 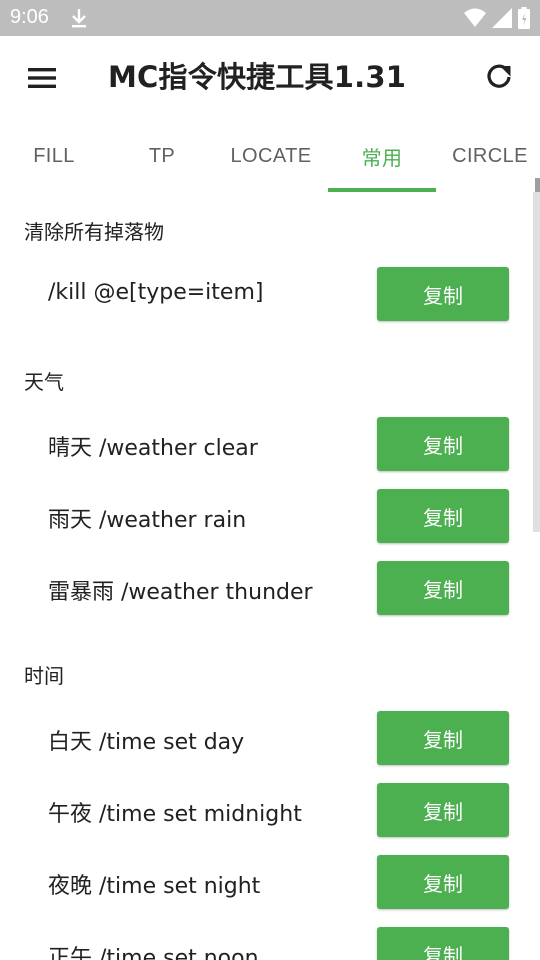 What do you see at coordinates (147, 520) in the screenshot?
I see `command-text: 雨天 /weather rain` at bounding box center [147, 520].